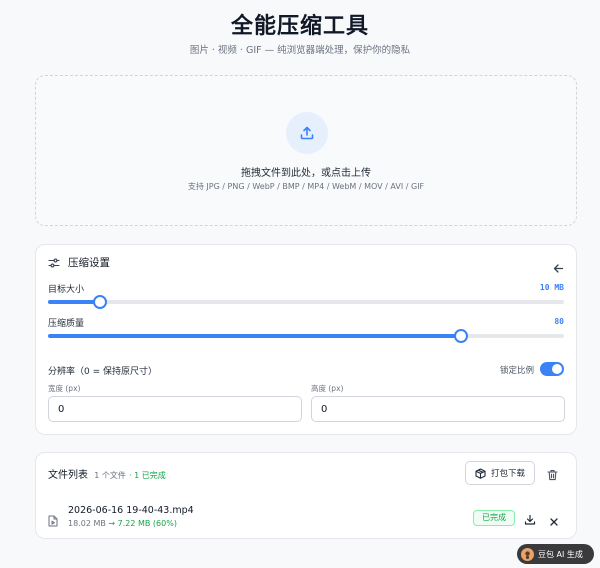 This screenshot has width=600, height=568. I want to click on quality-value: 80, so click(559, 321).